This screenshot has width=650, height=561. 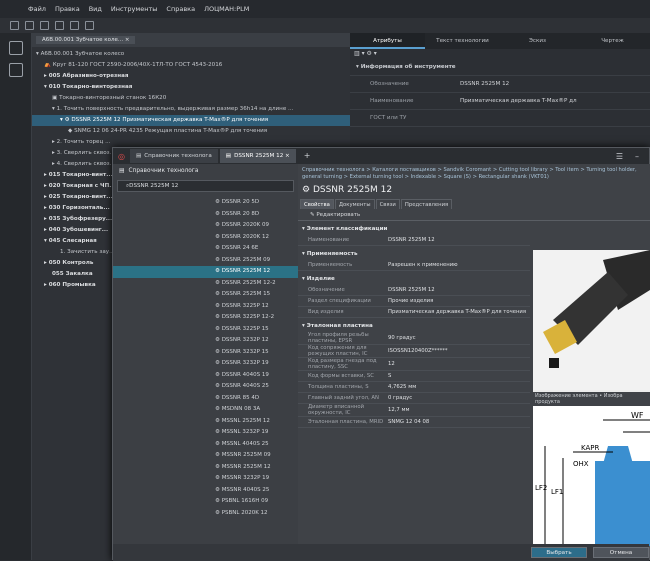 What do you see at coordinates (241, 409) in the screenshot?
I see `list-item-label: MSDNN 08 3A` at bounding box center [241, 409].